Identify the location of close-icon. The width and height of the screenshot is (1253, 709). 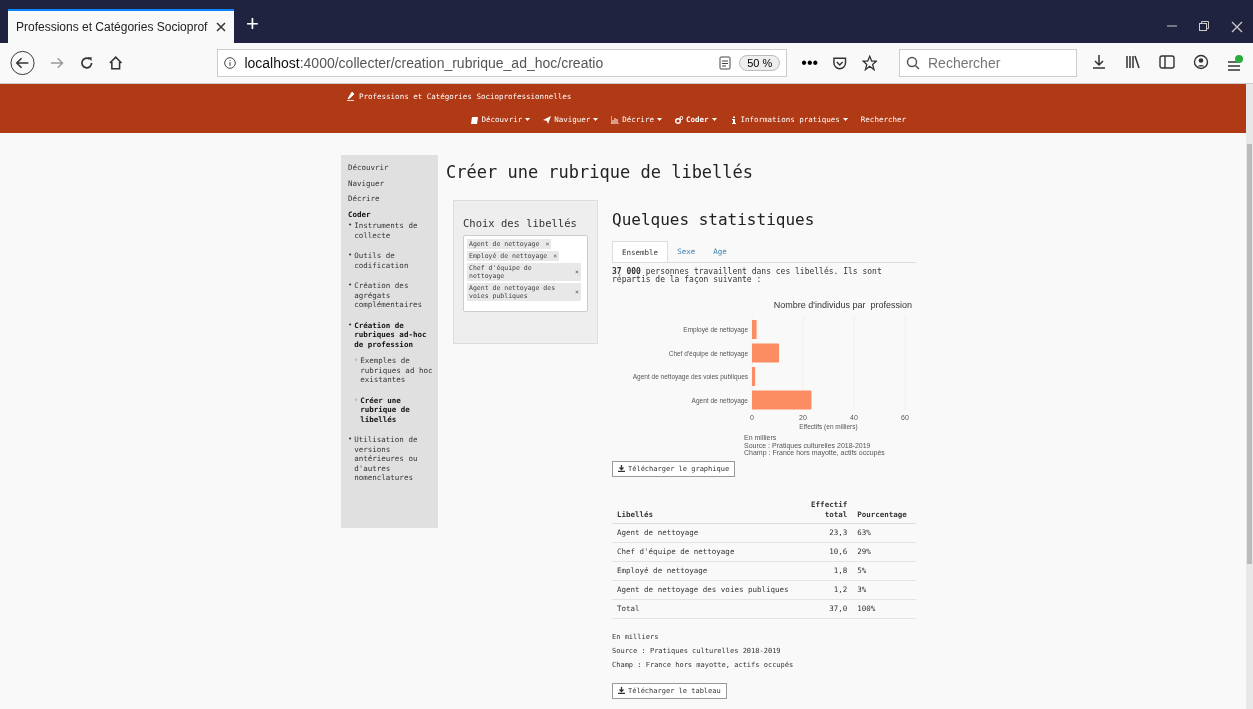
(221, 27).